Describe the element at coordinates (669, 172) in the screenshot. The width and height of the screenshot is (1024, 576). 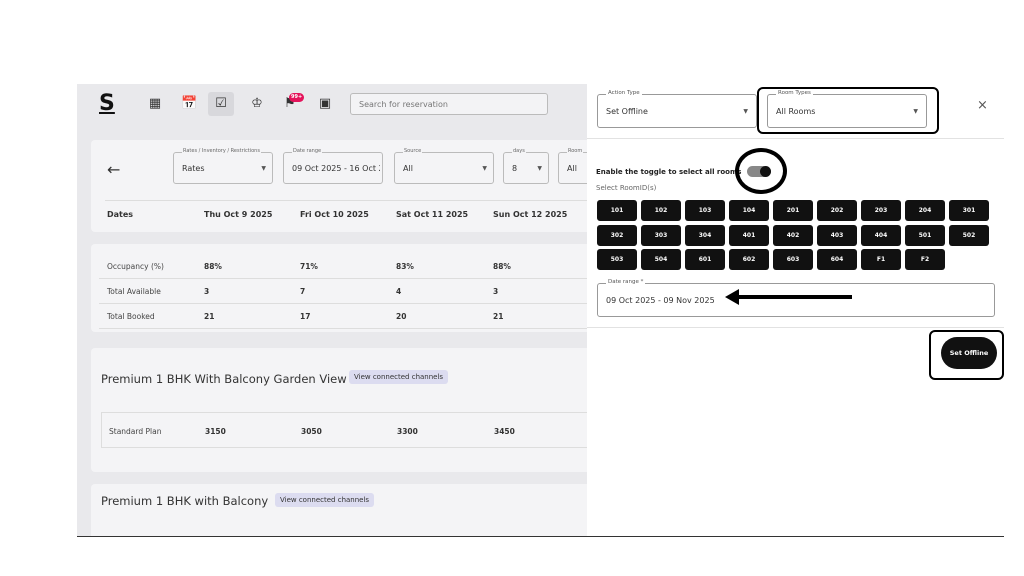
I see `toggle-label: Enable the toggle to select all rooms` at that location.